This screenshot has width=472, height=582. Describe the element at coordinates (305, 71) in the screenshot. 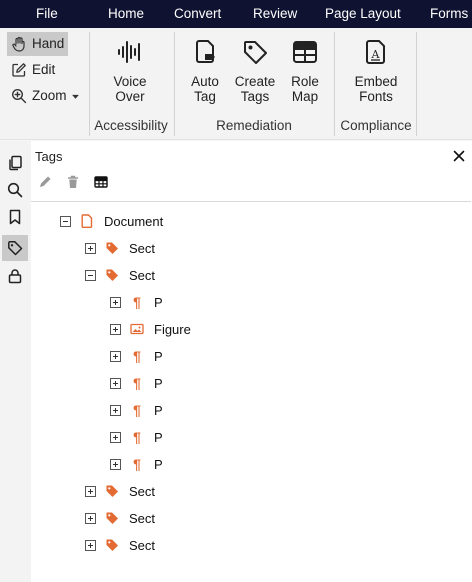

I see `role-map-button: Role Map` at that location.